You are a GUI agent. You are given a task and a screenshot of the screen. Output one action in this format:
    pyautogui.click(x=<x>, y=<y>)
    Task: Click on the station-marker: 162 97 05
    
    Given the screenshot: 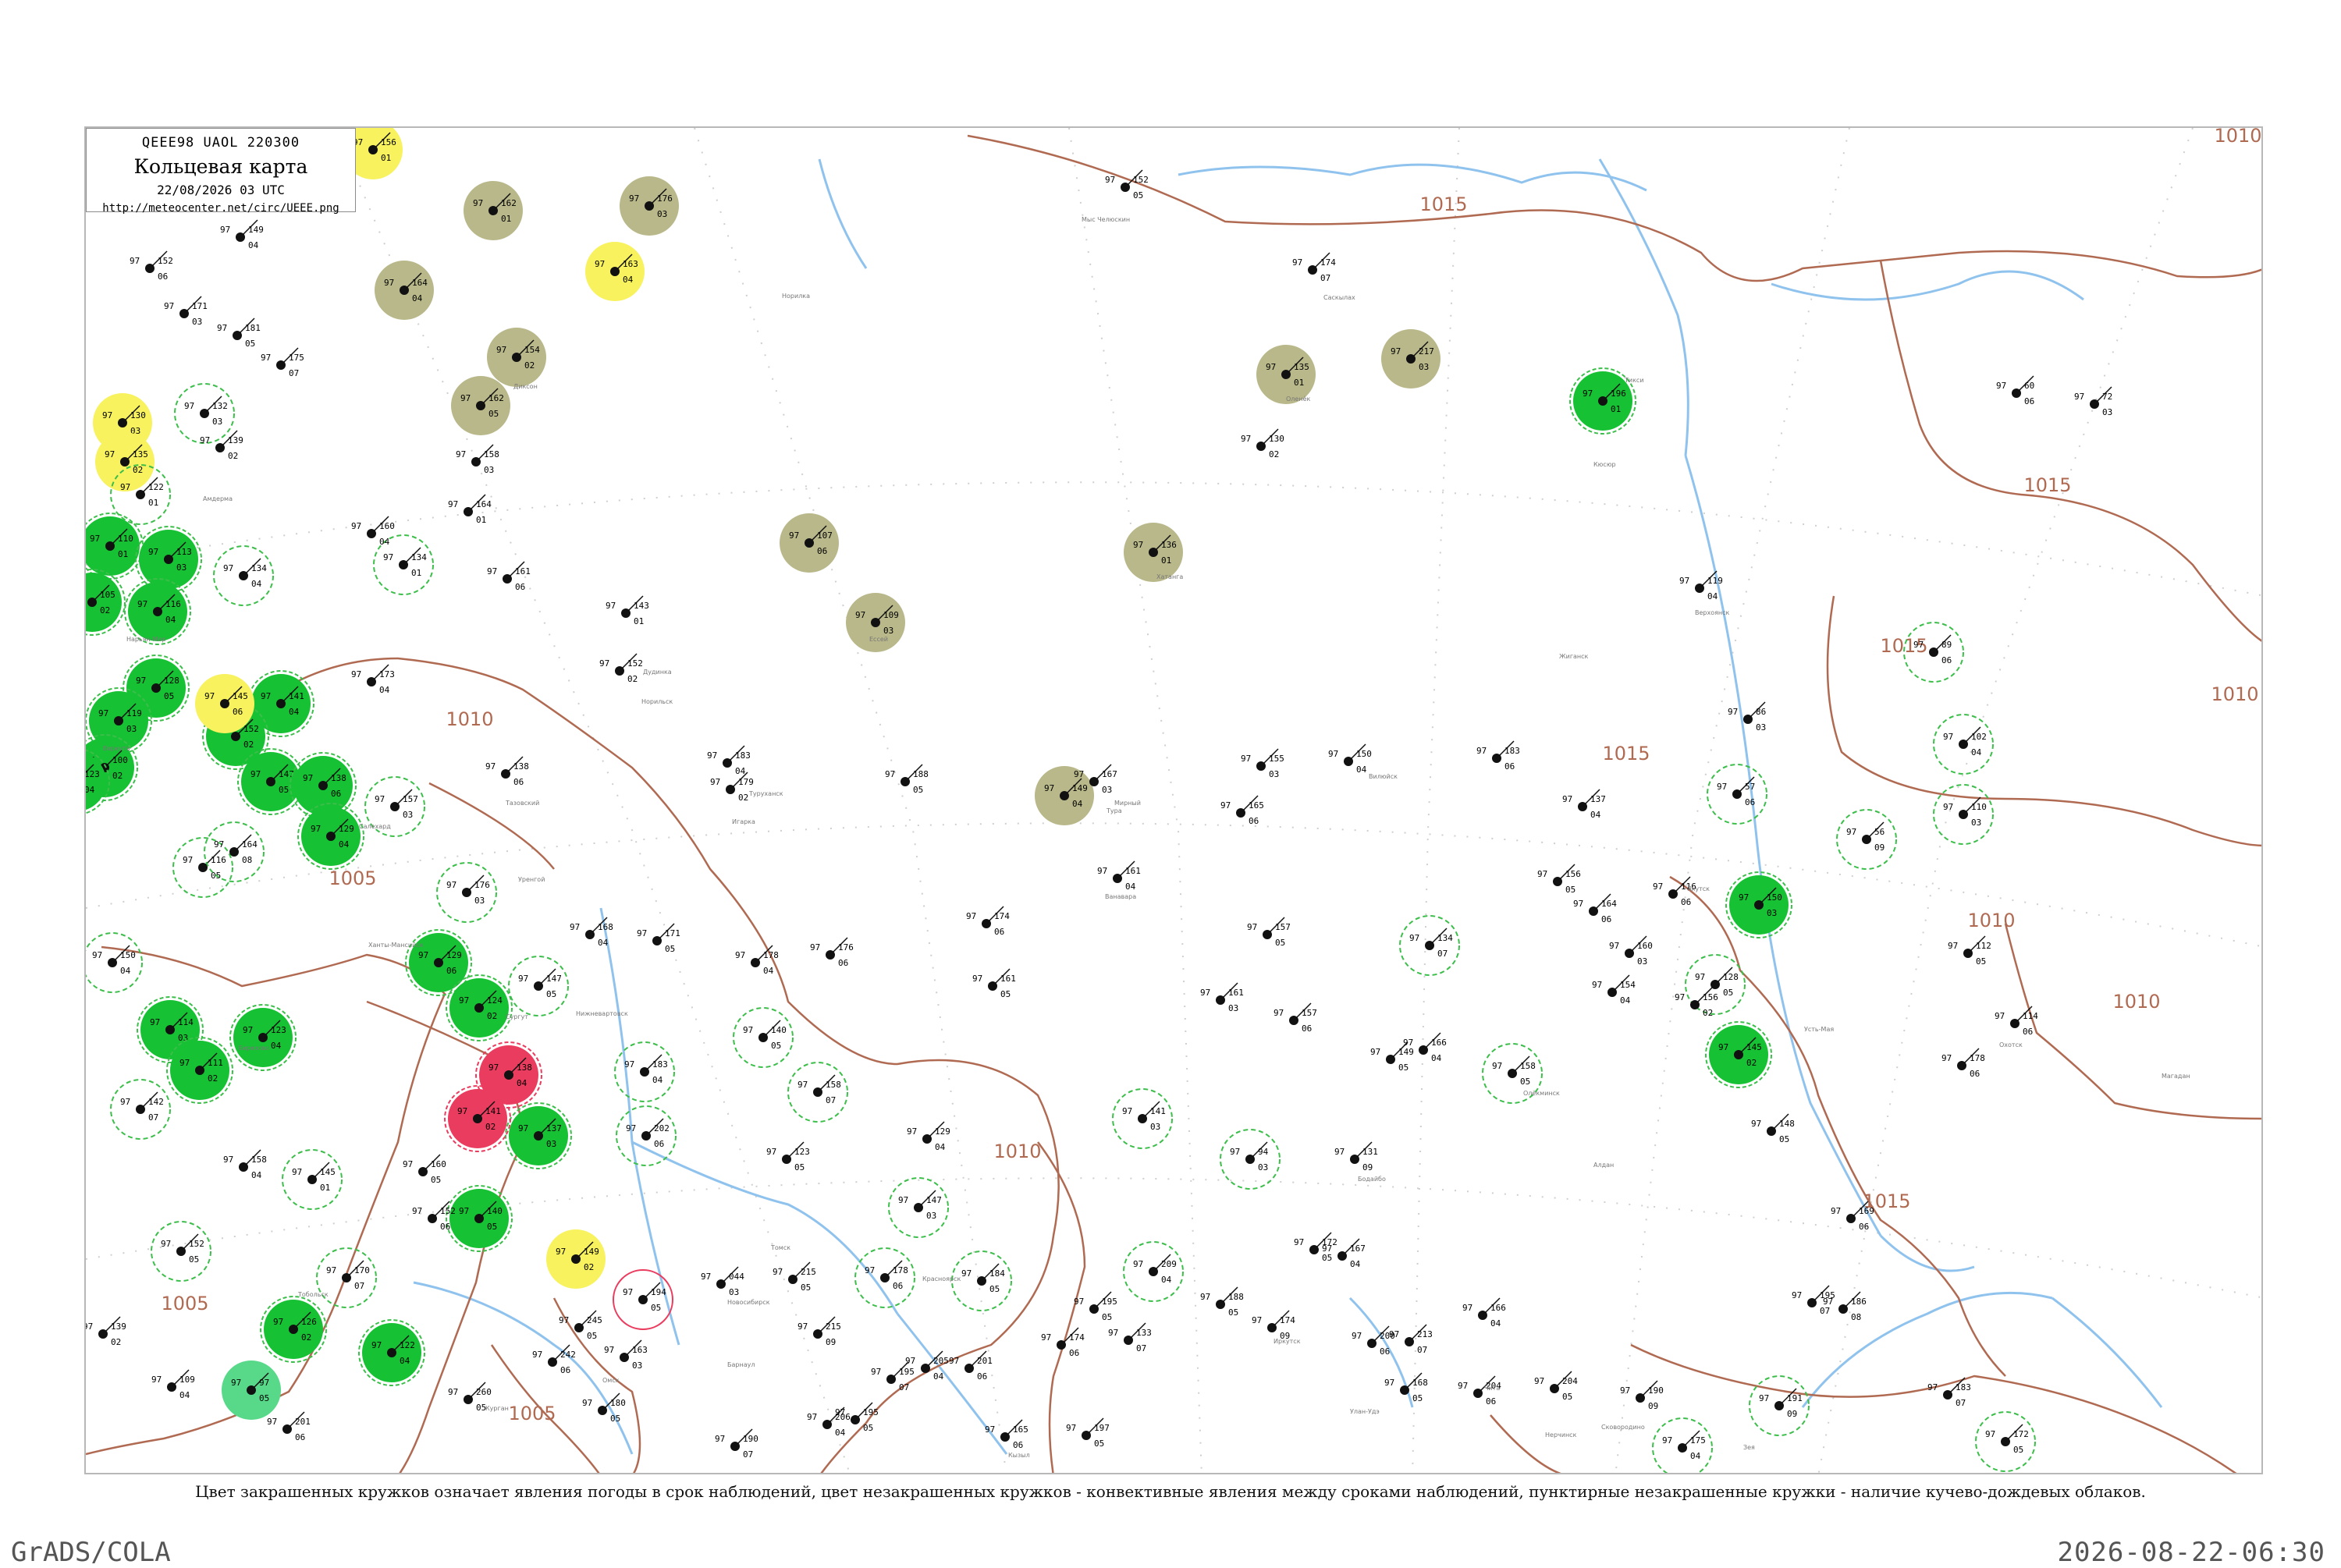 What is the action you would take?
    pyautogui.click(x=480, y=406)
    